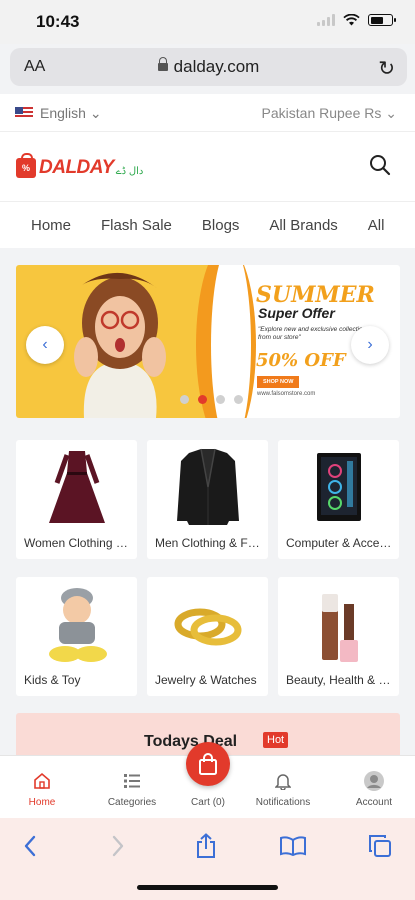  I want to click on category-card-kids: Kids & Toy, so click(76, 636).